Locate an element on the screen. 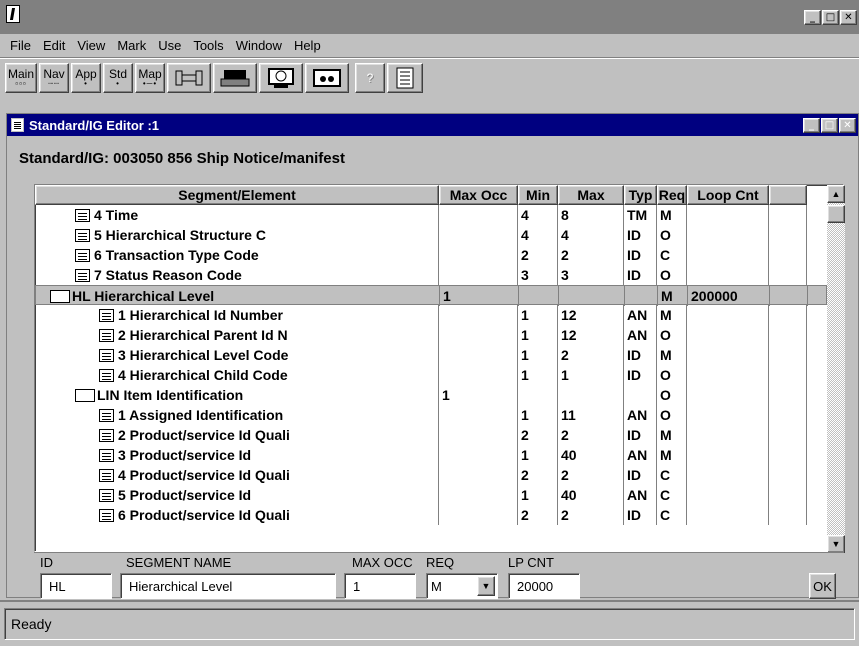 The width and height of the screenshot is (859, 646). table-row-selected: HL Hierarchical Level 1 M 200000 is located at coordinates (431, 295).